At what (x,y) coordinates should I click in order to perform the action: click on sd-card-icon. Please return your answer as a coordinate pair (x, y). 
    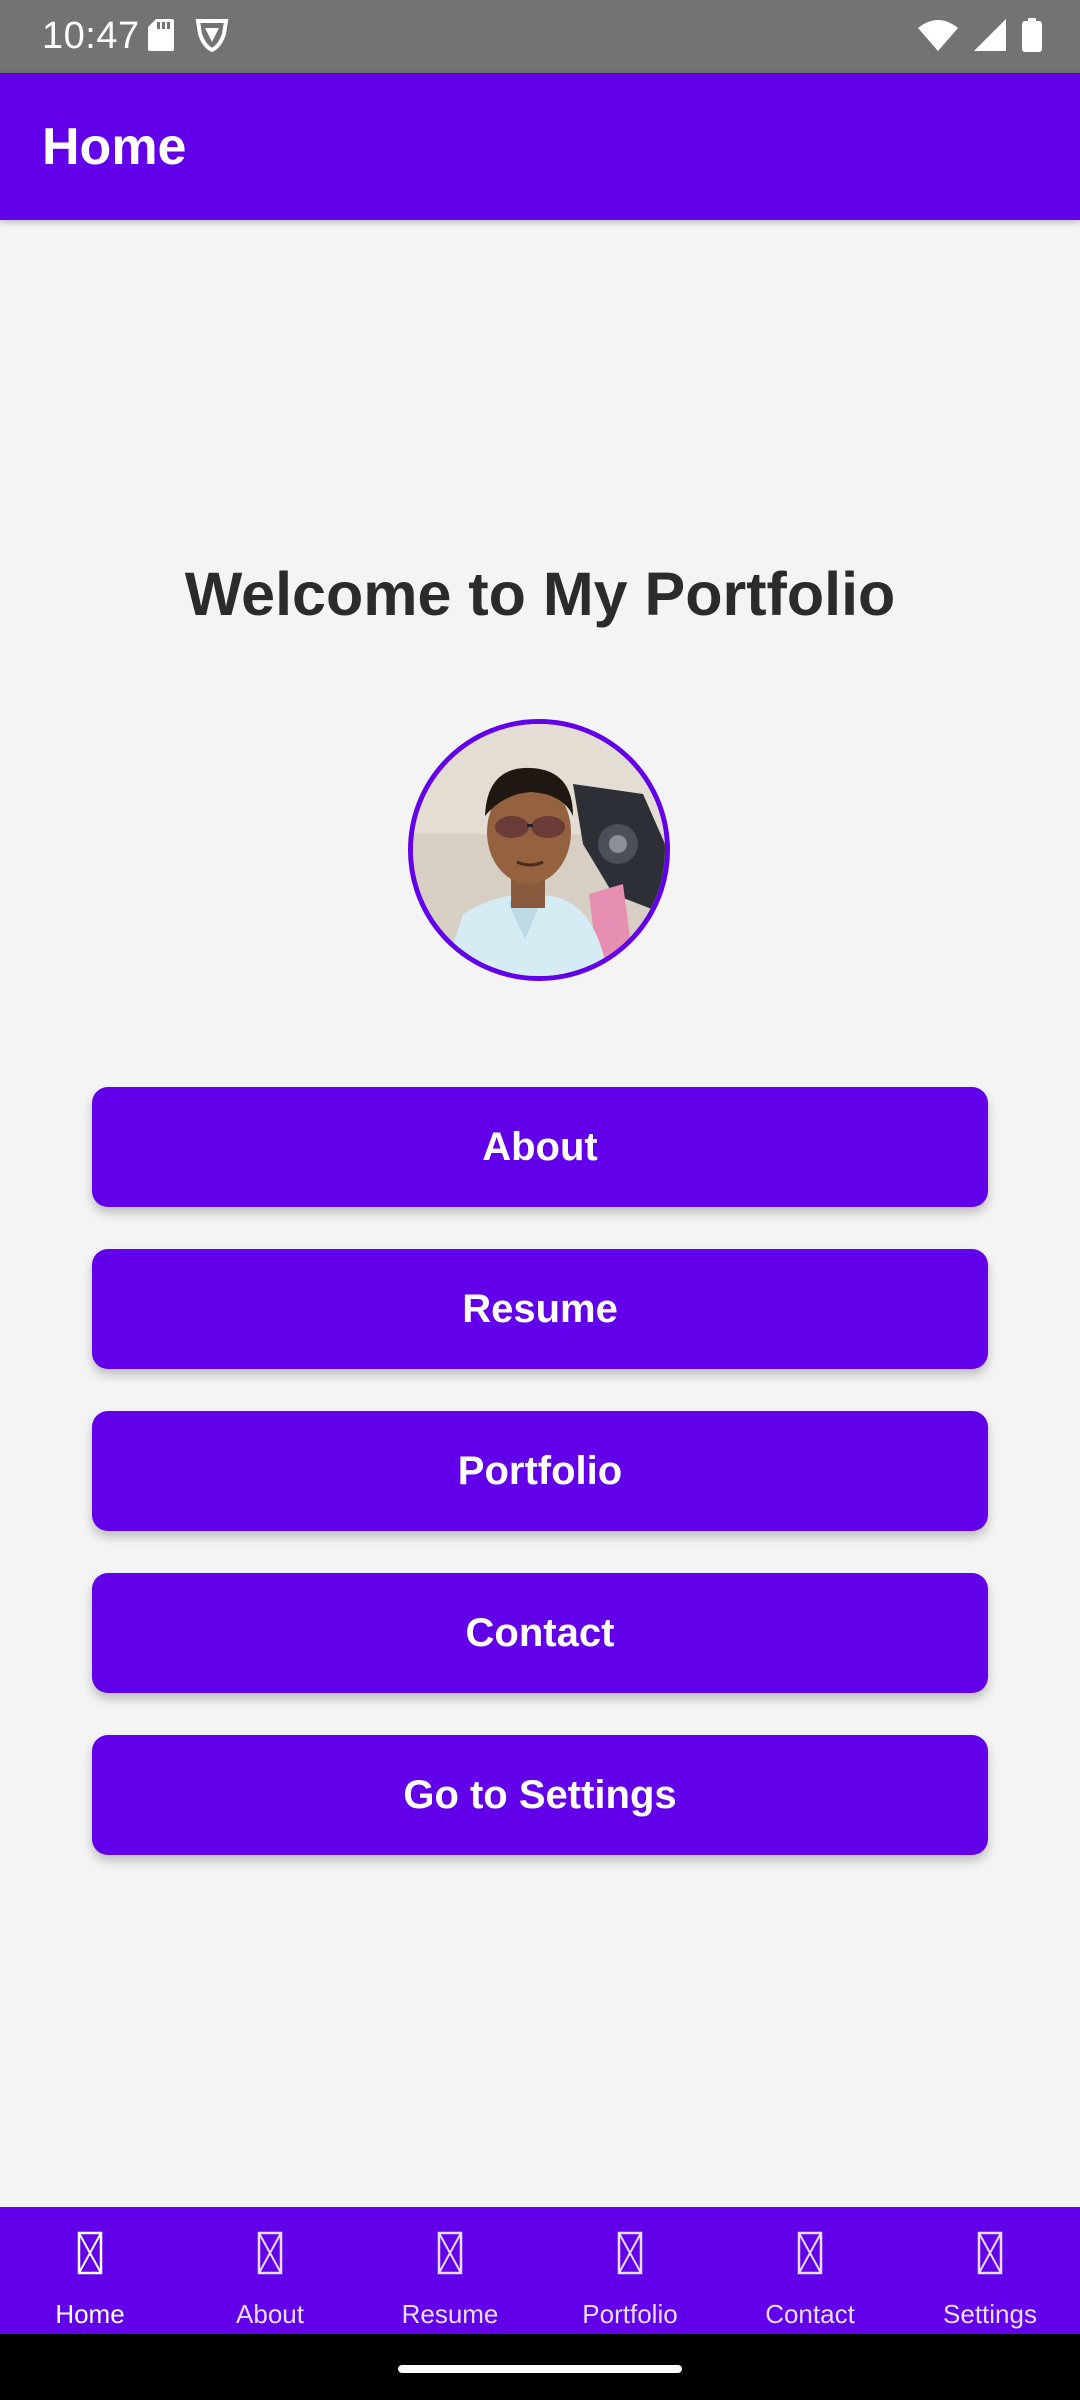
    Looking at the image, I should click on (161, 37).